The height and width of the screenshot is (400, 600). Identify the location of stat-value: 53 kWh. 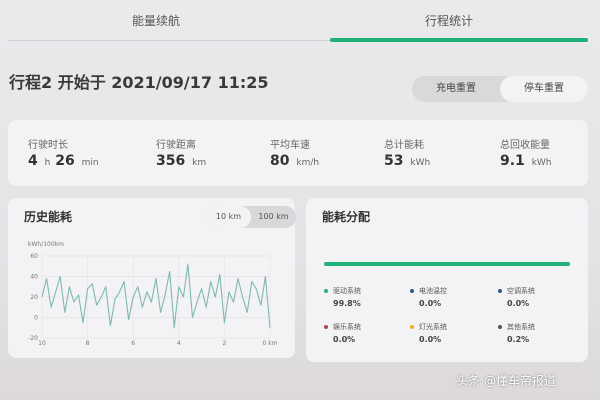
(407, 161).